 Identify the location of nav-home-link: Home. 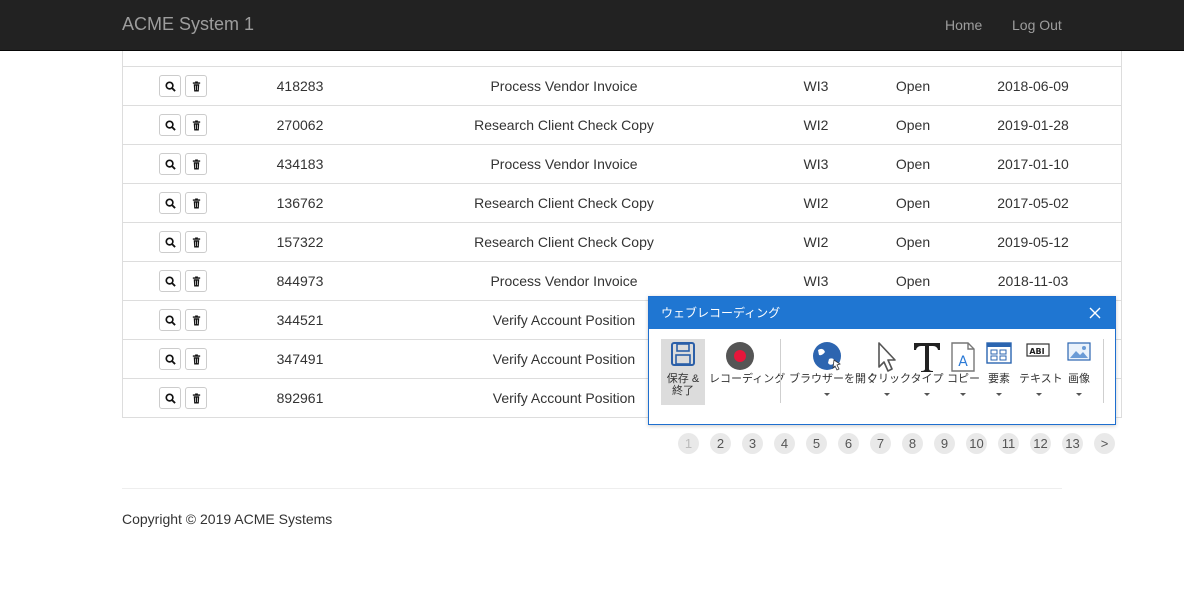
(963, 25).